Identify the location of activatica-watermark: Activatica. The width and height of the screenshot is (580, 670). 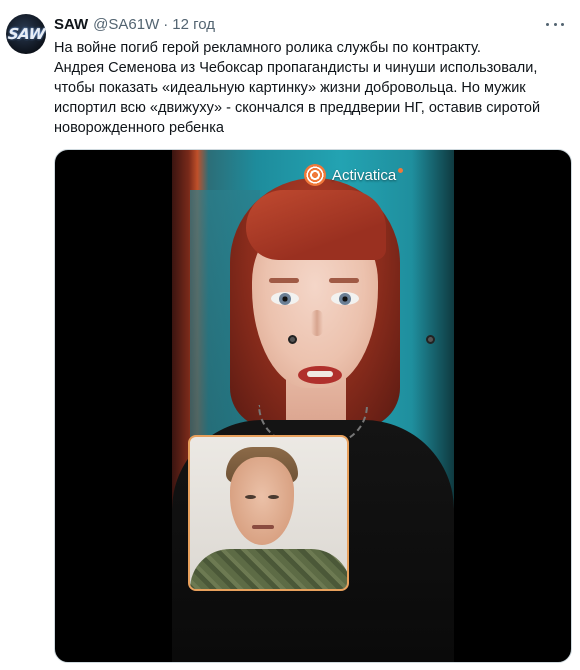
(354, 175).